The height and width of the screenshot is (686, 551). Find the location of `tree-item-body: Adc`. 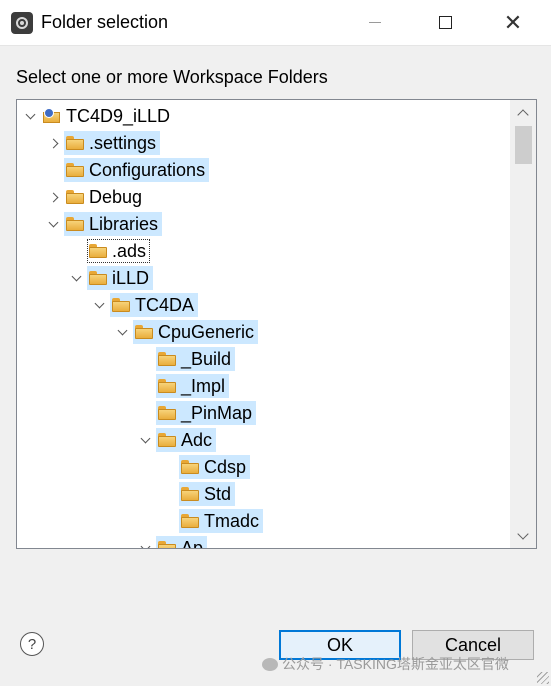

tree-item-body: Adc is located at coordinates (186, 440).